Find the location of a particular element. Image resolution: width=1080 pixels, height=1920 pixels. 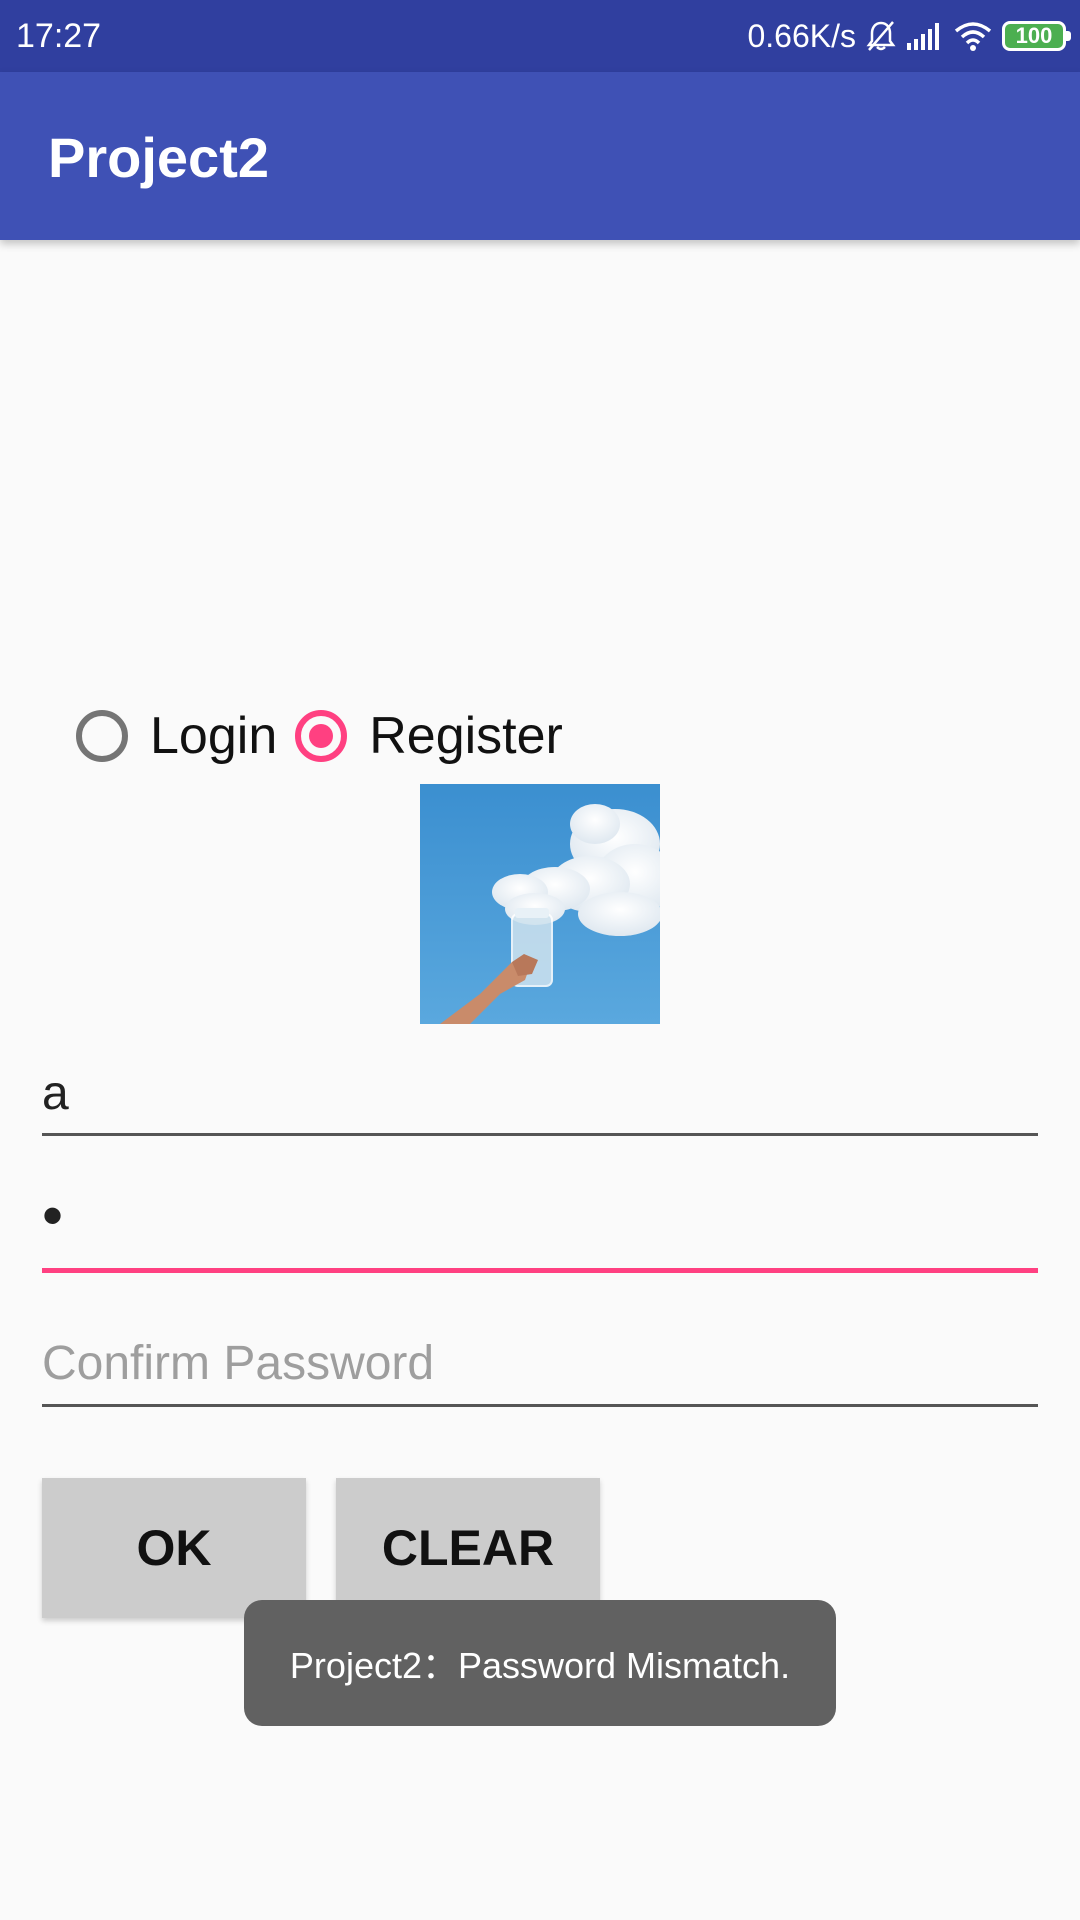

confirm-password-placeholder: Confirm Password is located at coordinates (238, 1363).